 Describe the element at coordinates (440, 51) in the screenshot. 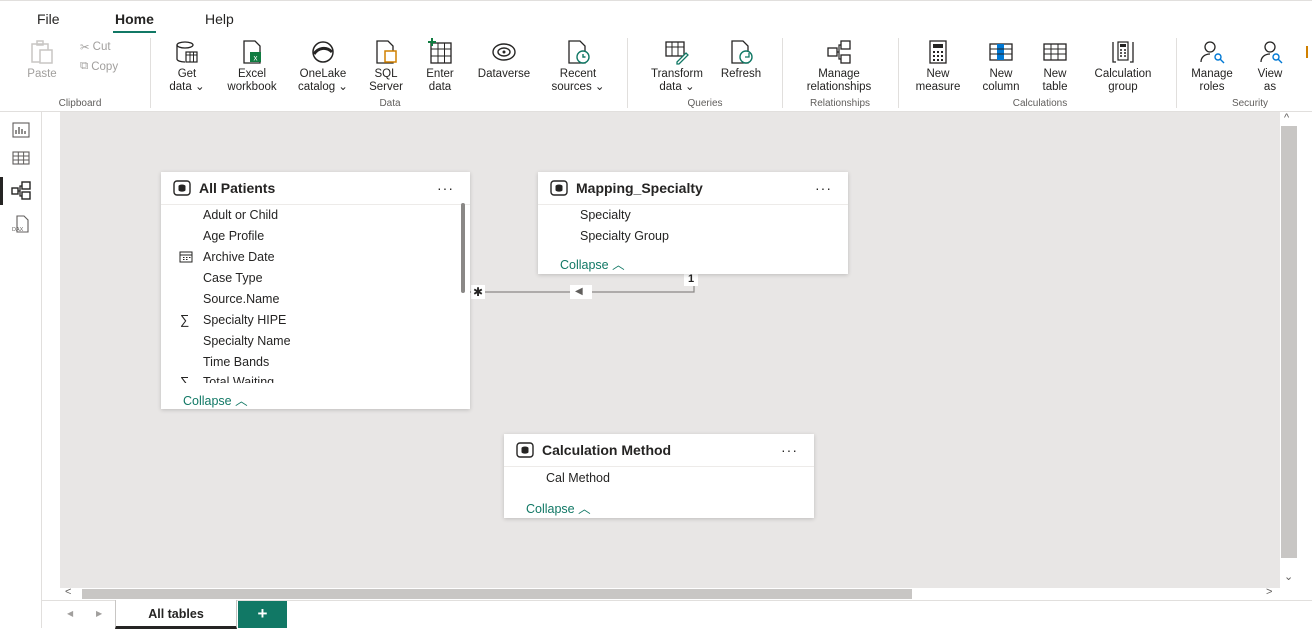

I see `enter-data-icon` at that location.